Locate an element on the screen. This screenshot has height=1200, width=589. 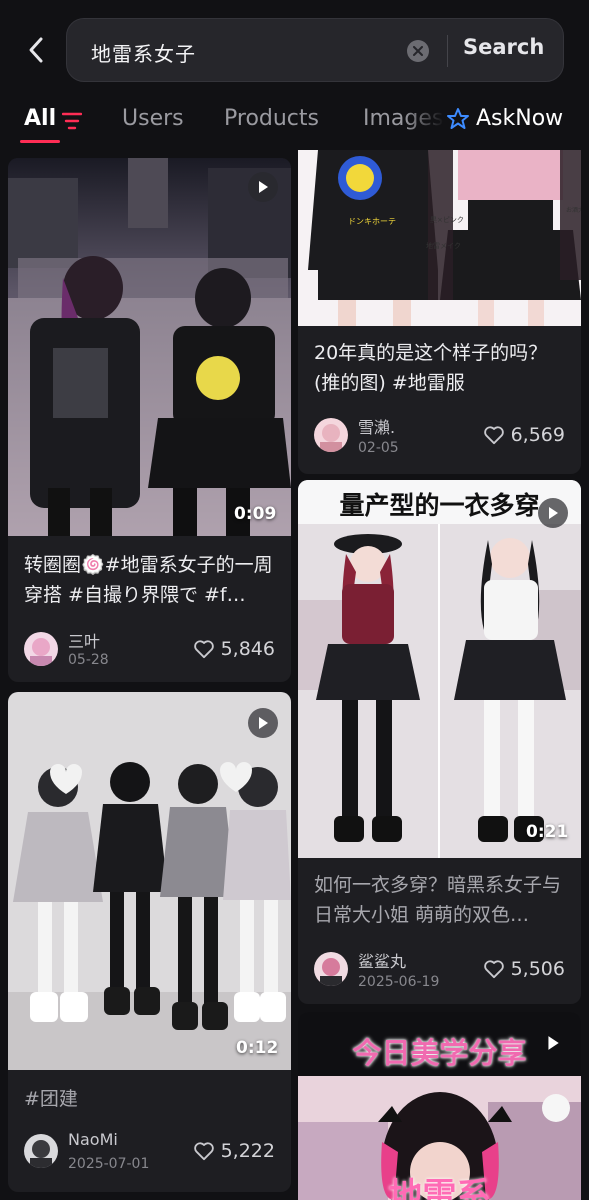
video-duration: 0:21 is located at coordinates (547, 832).